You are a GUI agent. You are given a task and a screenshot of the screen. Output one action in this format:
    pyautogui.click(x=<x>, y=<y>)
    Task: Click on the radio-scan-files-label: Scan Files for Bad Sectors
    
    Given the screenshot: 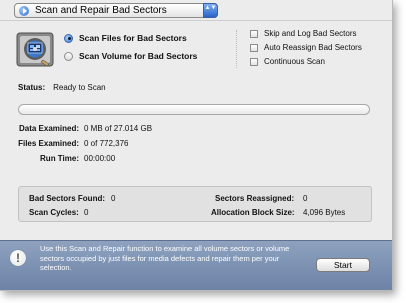 What is the action you would take?
    pyautogui.click(x=133, y=38)
    